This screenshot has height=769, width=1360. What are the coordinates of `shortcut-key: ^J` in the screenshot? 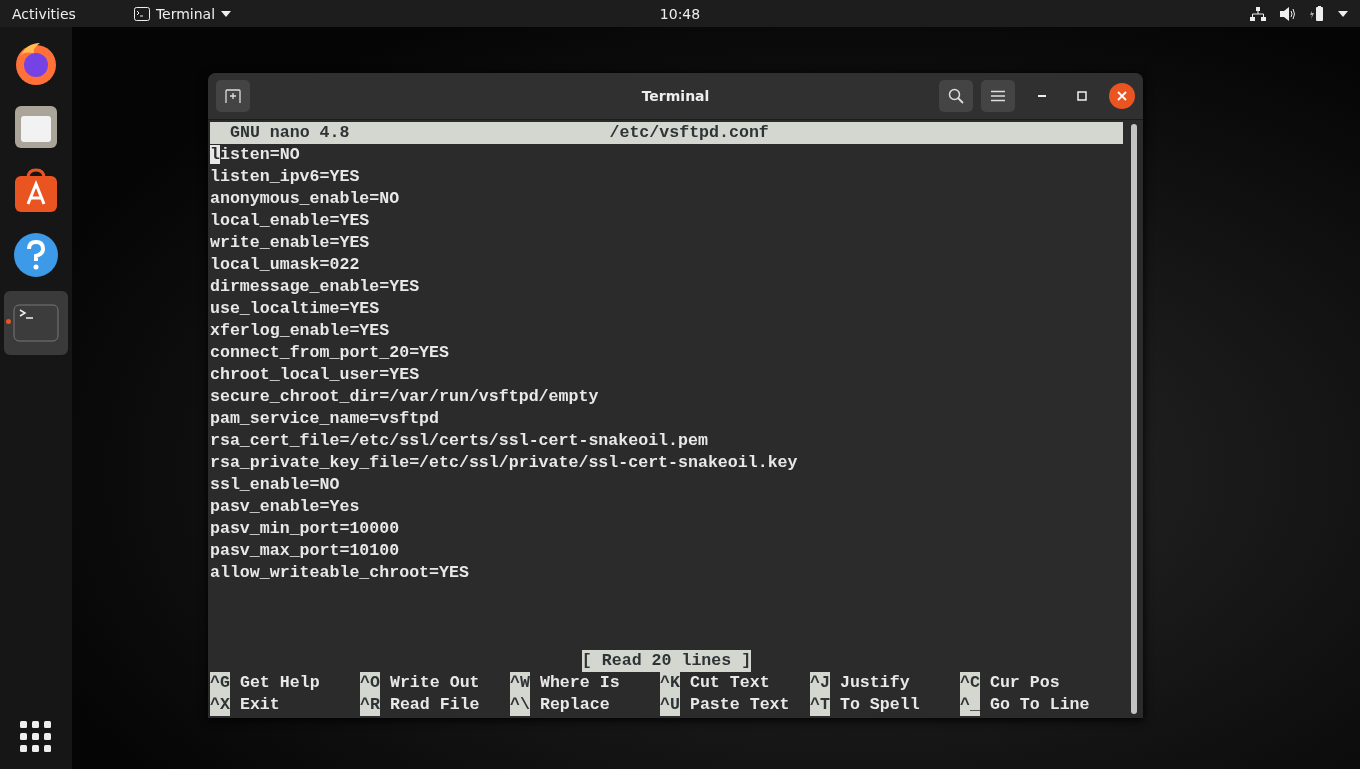 It's located at (820, 683).